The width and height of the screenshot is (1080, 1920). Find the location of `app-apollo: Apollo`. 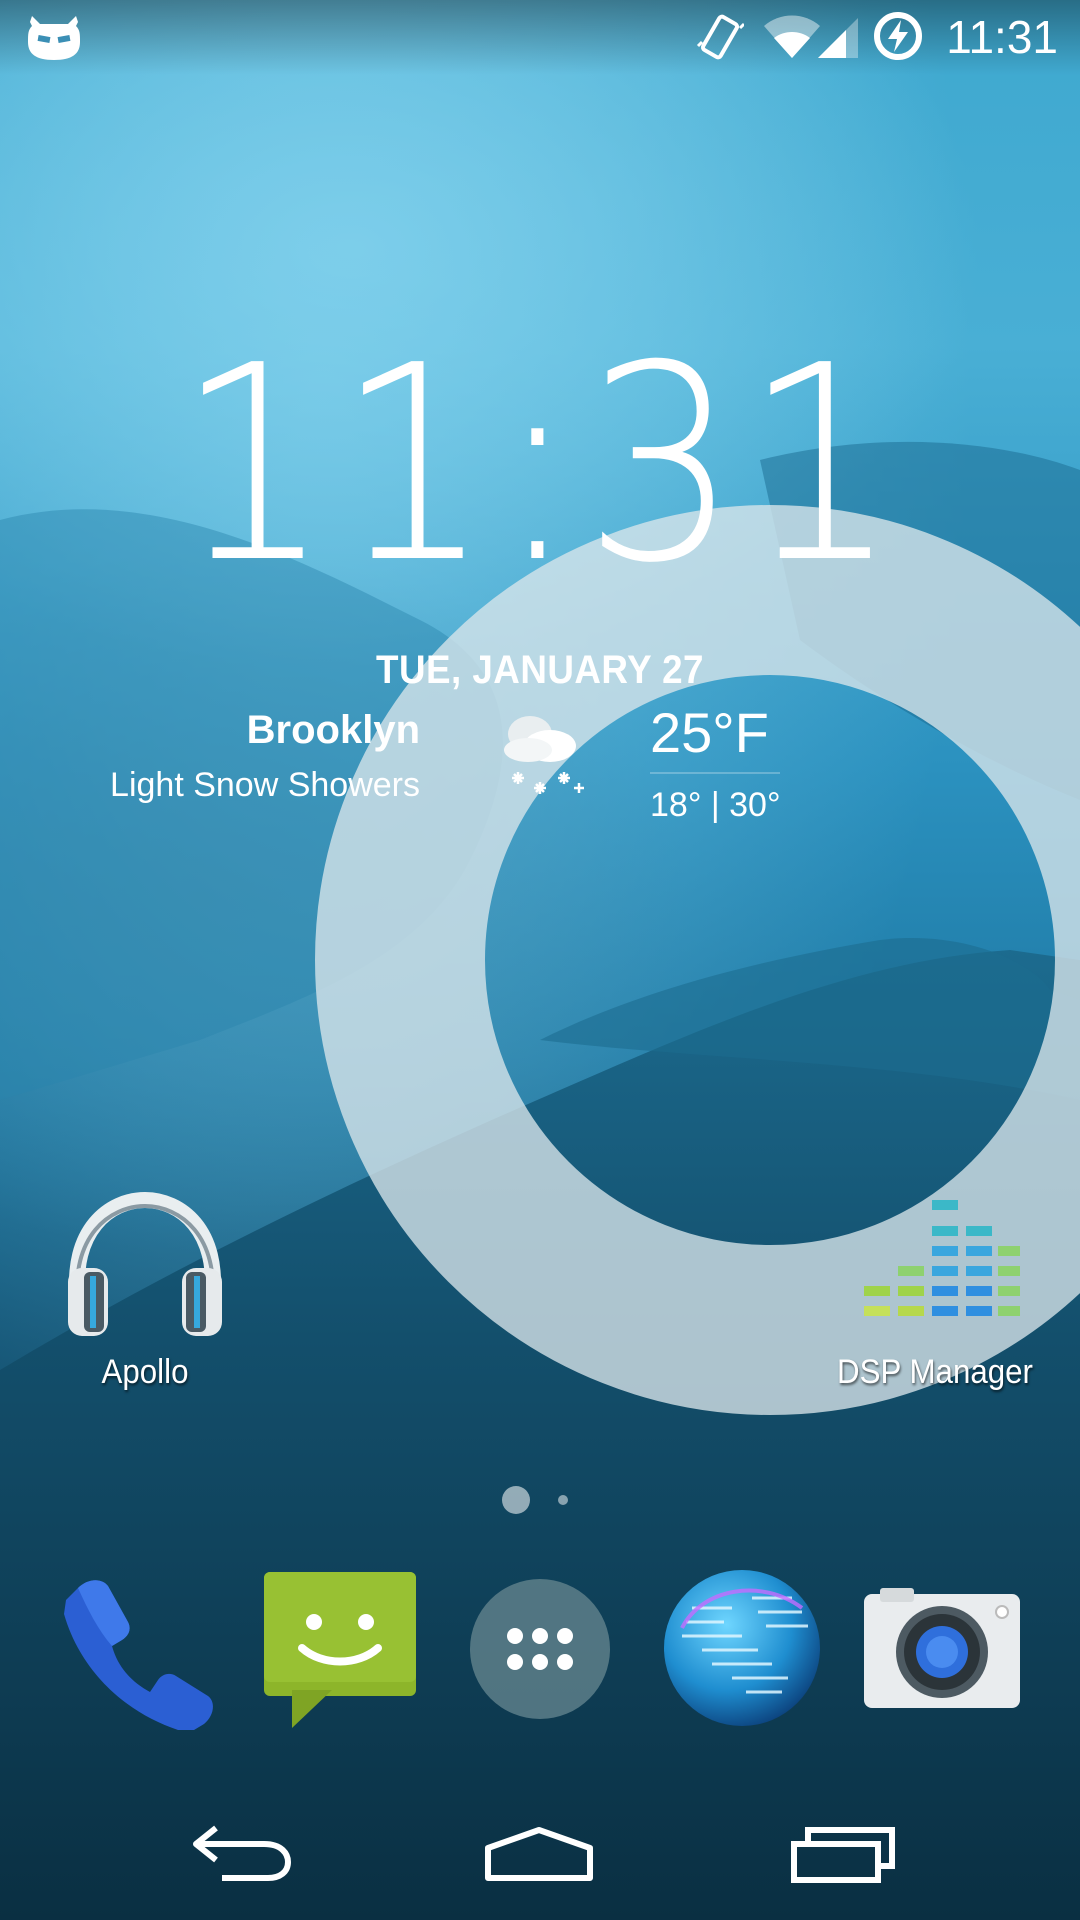

app-apollo: Apollo is located at coordinates (145, 1291).